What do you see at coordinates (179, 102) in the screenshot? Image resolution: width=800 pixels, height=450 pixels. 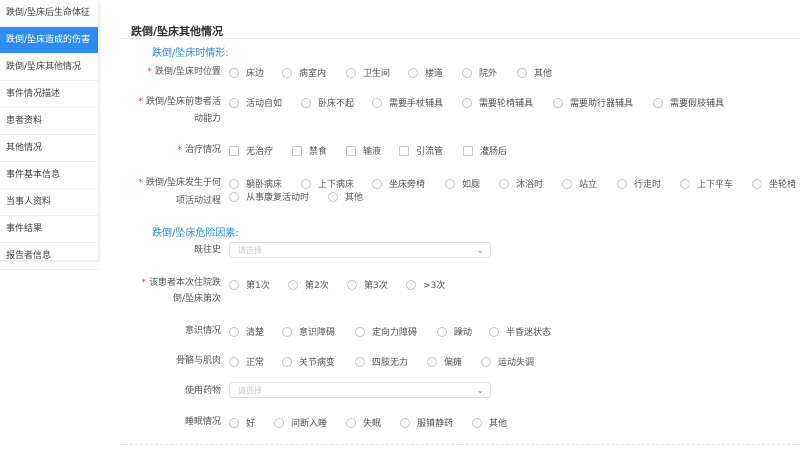 I see `field-label-ability: * 跌倒/坠床前患者活` at bounding box center [179, 102].